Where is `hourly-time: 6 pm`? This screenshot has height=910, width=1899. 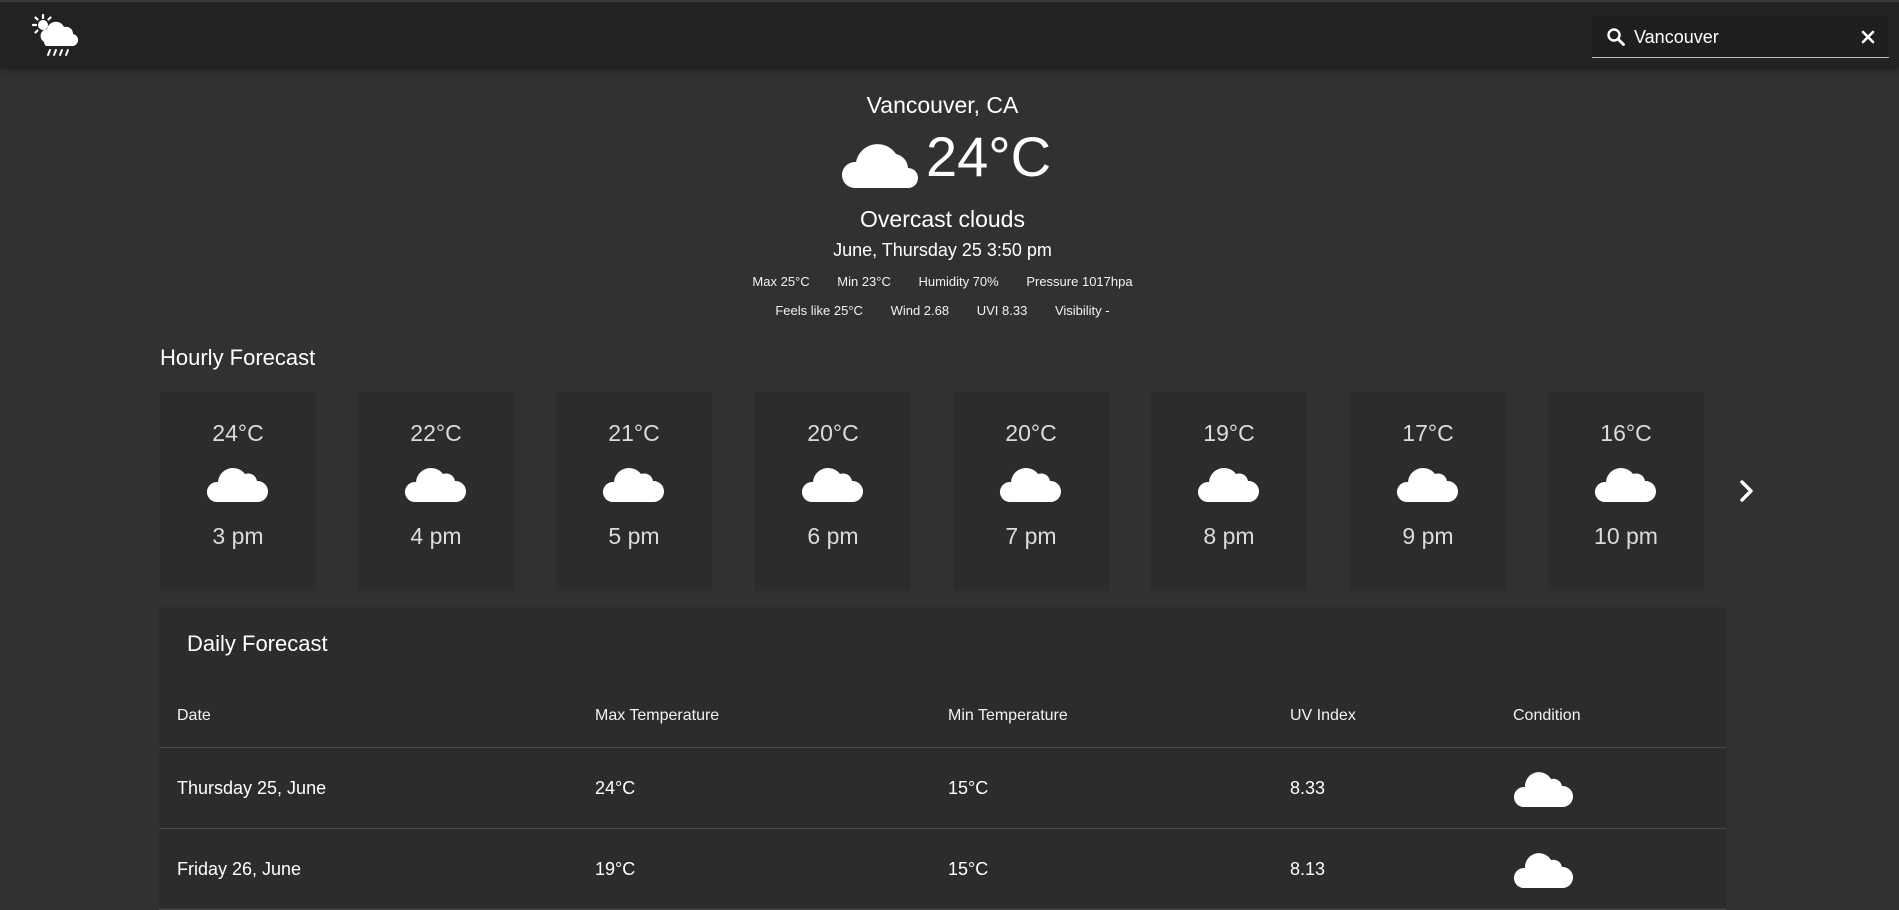 hourly-time: 6 pm is located at coordinates (833, 536).